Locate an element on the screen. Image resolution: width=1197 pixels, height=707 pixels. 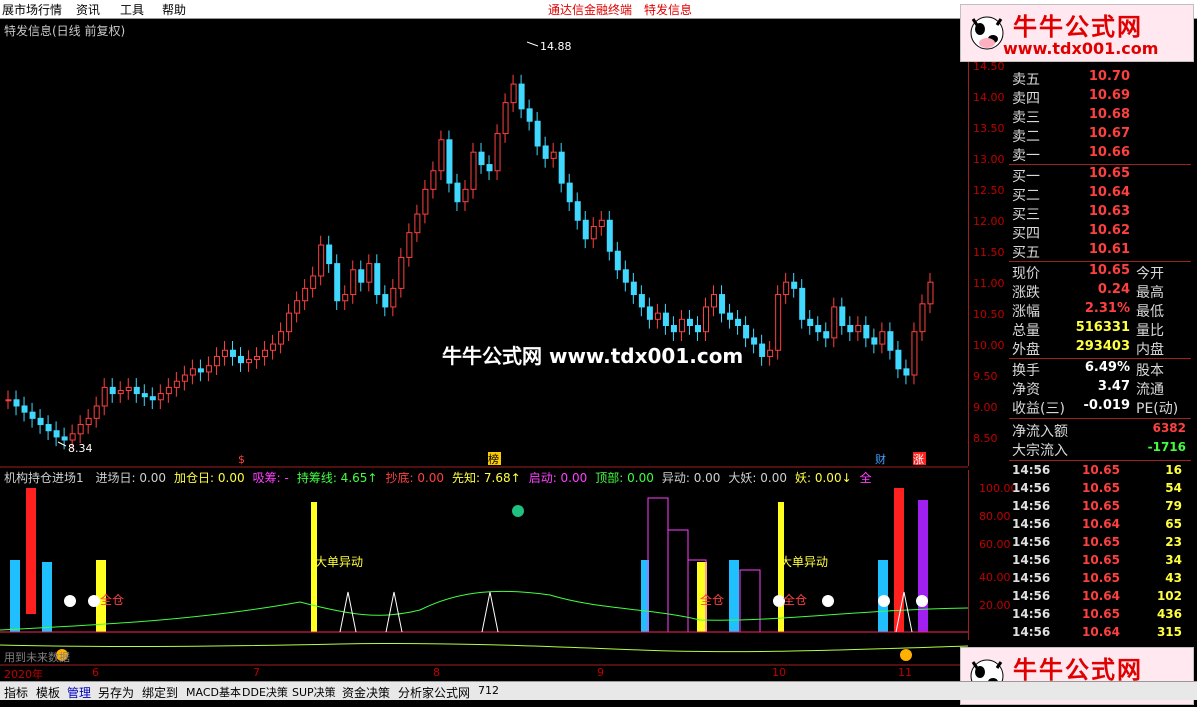
price-tick: 13.50 is located at coordinates (989, 128).